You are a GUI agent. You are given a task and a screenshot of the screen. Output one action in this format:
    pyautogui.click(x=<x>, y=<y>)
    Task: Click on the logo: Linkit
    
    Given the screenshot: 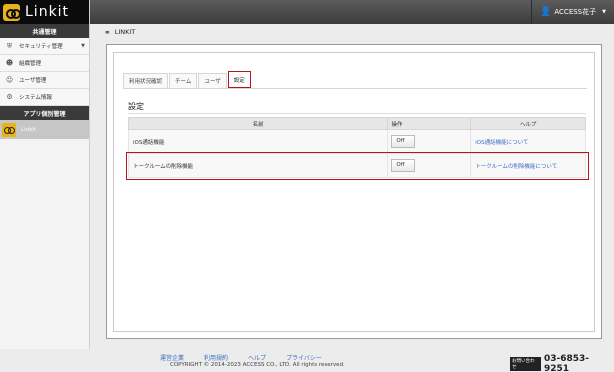 What is the action you would take?
    pyautogui.click(x=44, y=12)
    